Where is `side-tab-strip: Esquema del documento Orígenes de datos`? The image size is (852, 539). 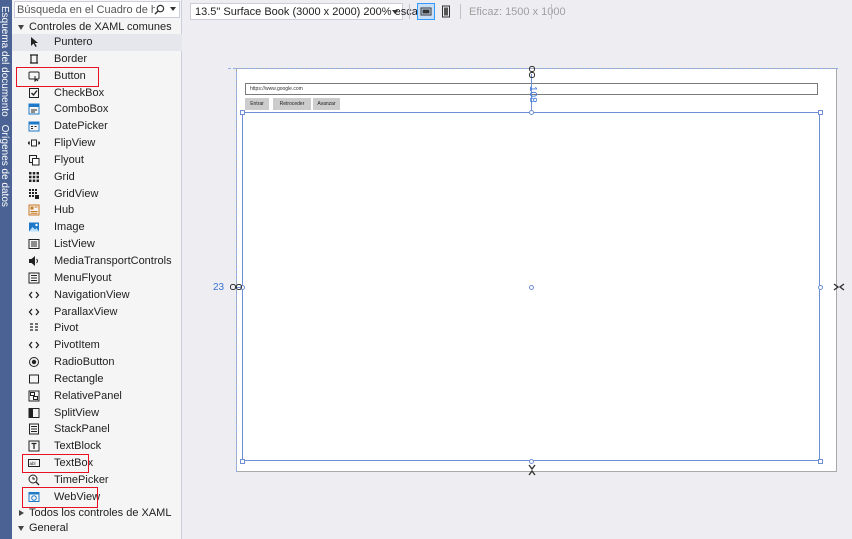 side-tab-strip: Esquema del documento Orígenes de datos is located at coordinates (6, 269).